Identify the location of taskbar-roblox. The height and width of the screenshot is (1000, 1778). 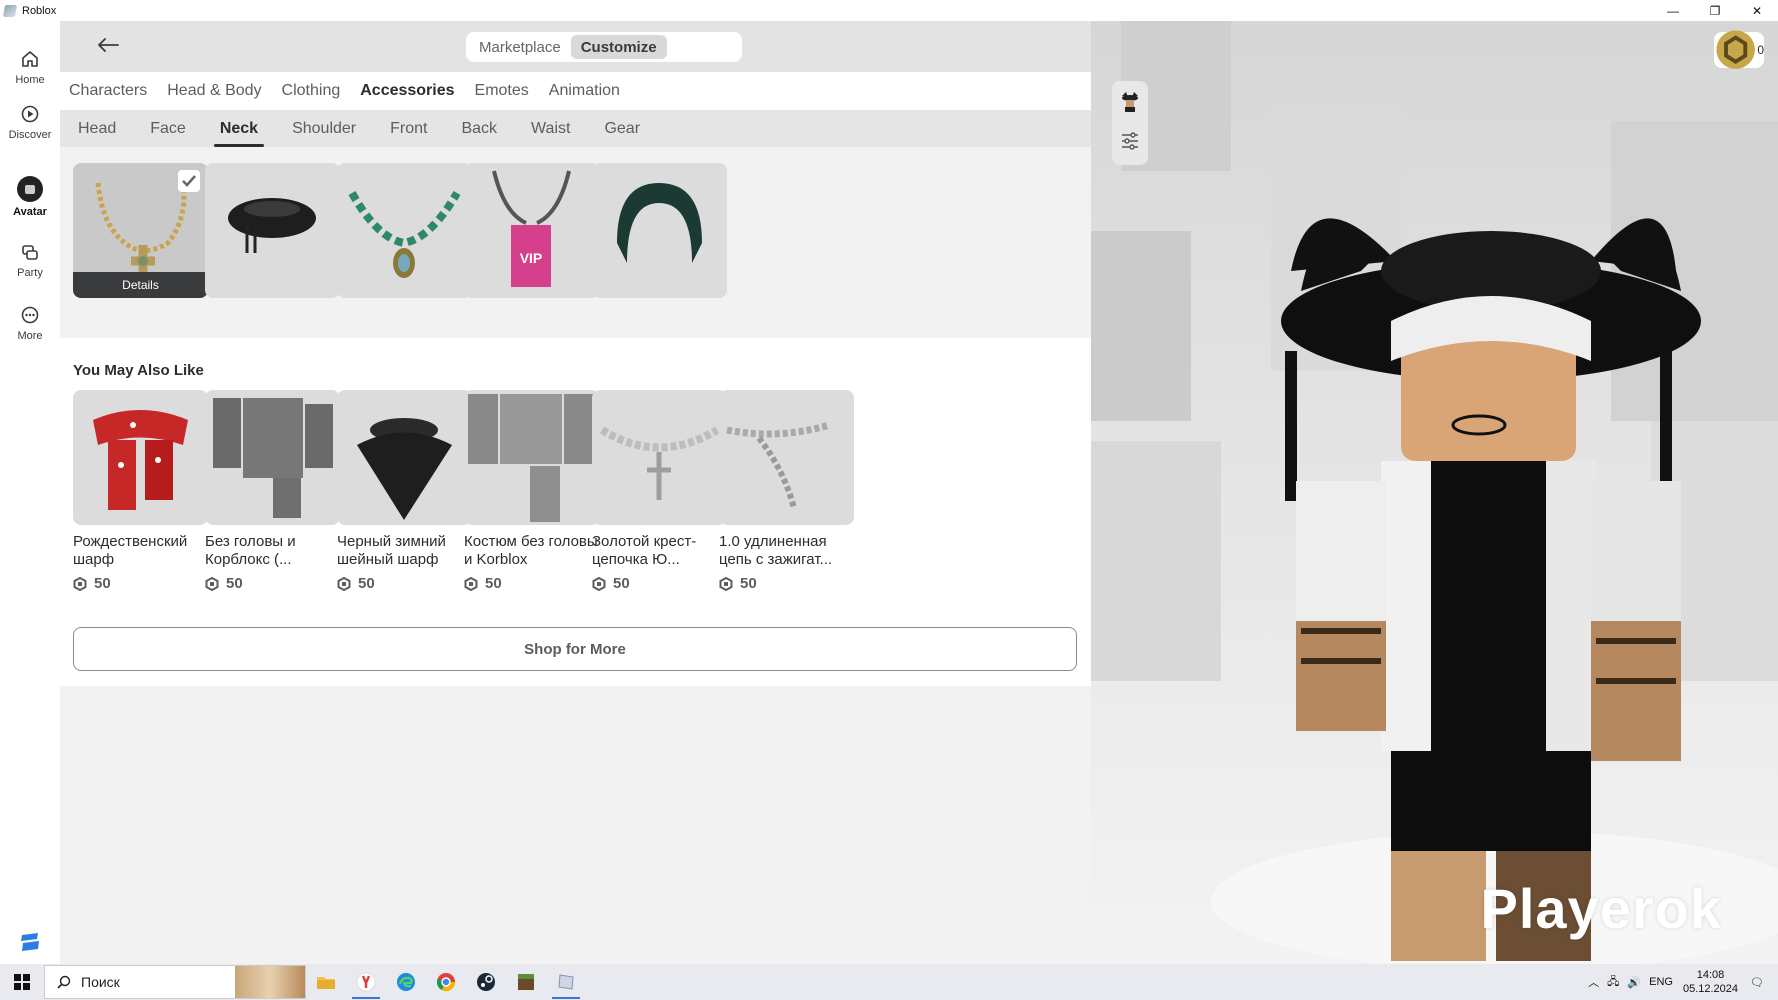
(566, 982).